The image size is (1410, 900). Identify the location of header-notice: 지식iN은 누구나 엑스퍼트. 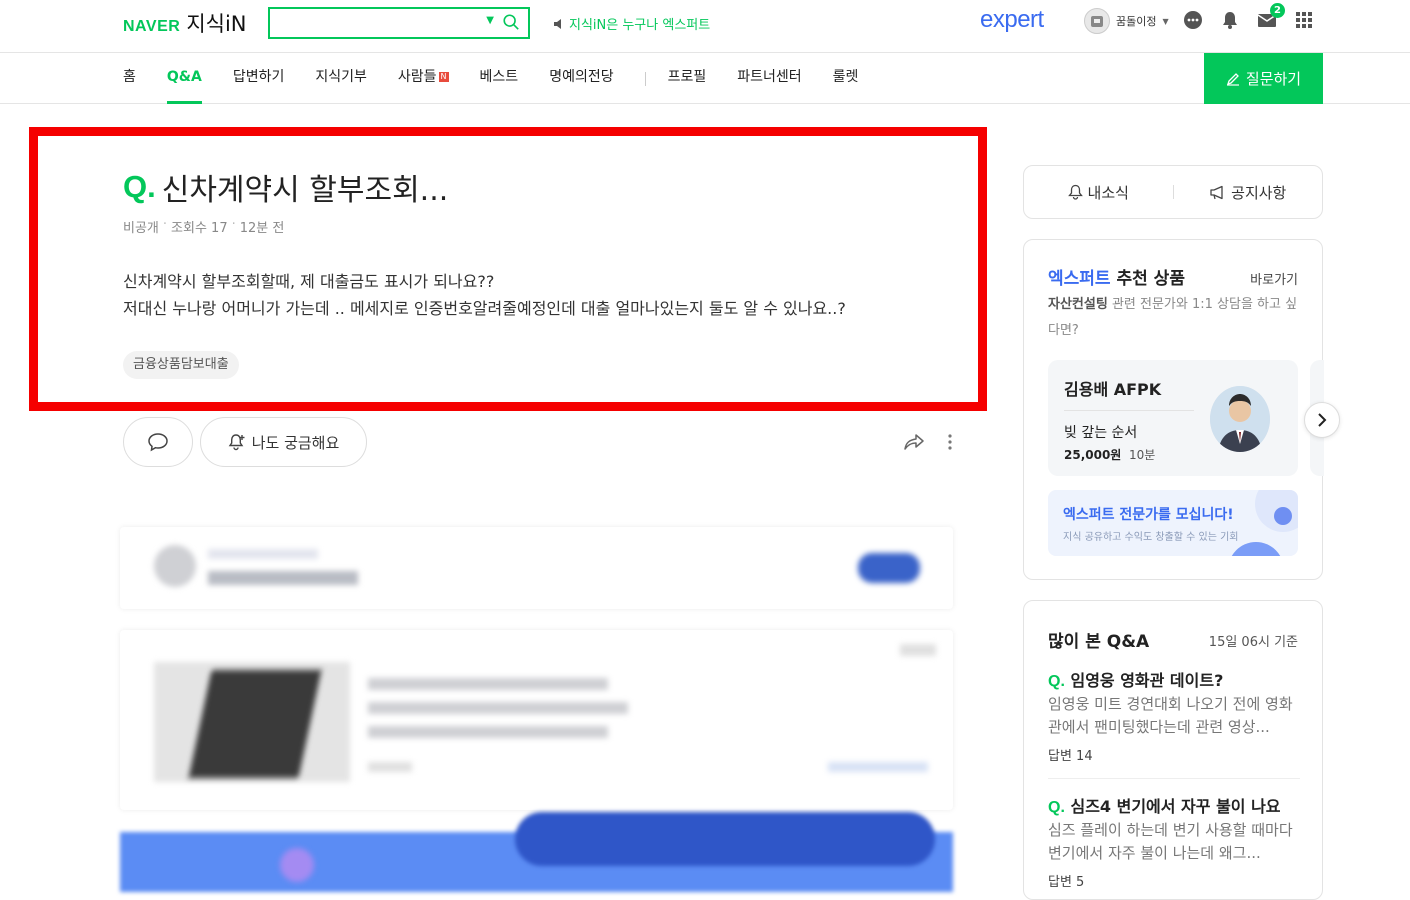
(631, 23).